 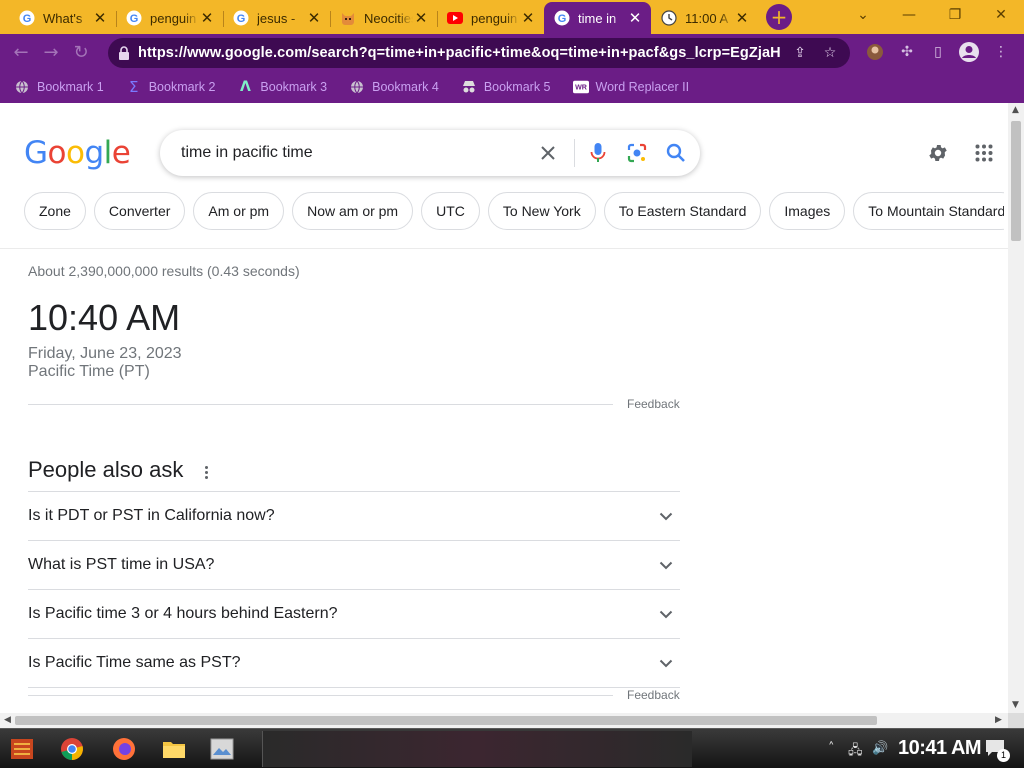 What do you see at coordinates (863, 15) in the screenshot?
I see `tab-search-icon: ⌄` at bounding box center [863, 15].